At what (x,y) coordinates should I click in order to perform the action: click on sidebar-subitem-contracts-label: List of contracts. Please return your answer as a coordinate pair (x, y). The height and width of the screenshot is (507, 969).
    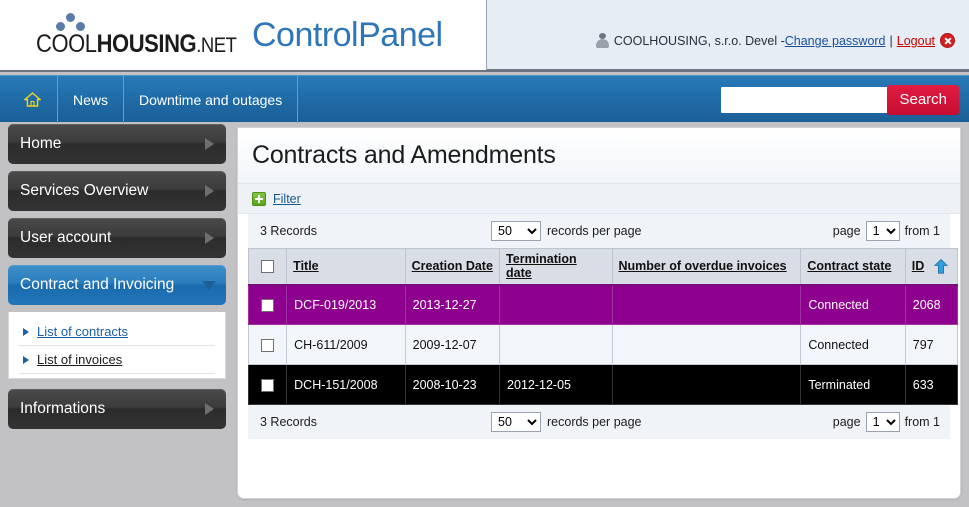
    Looking at the image, I should click on (82, 331).